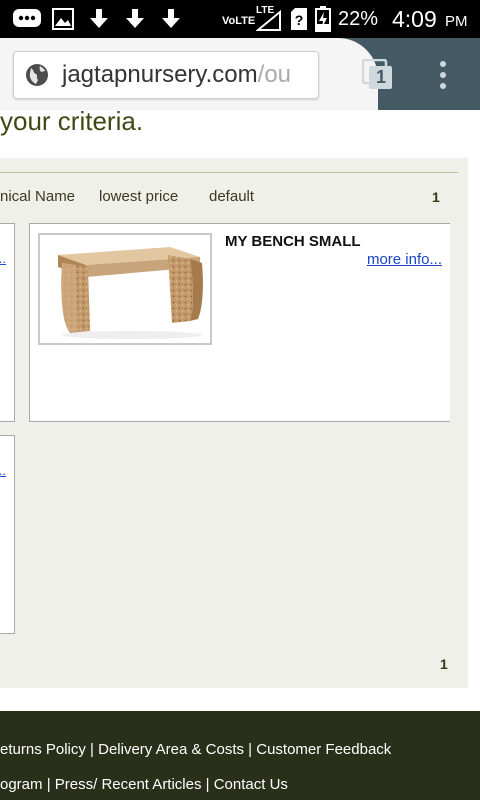 Image resolution: width=480 pixels, height=800 pixels. What do you see at coordinates (456, 21) in the screenshot?
I see `clock-ampm: PM` at bounding box center [456, 21].